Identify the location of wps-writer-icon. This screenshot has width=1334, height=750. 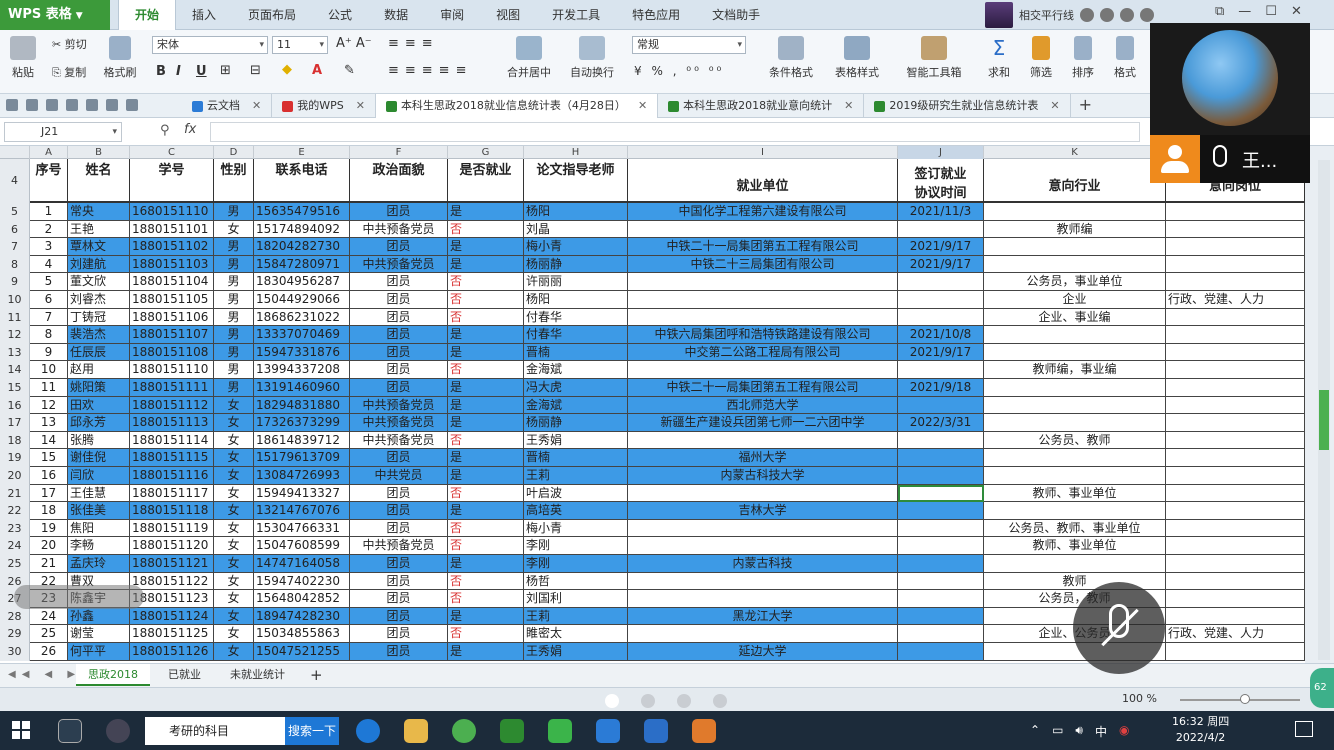
(656, 731).